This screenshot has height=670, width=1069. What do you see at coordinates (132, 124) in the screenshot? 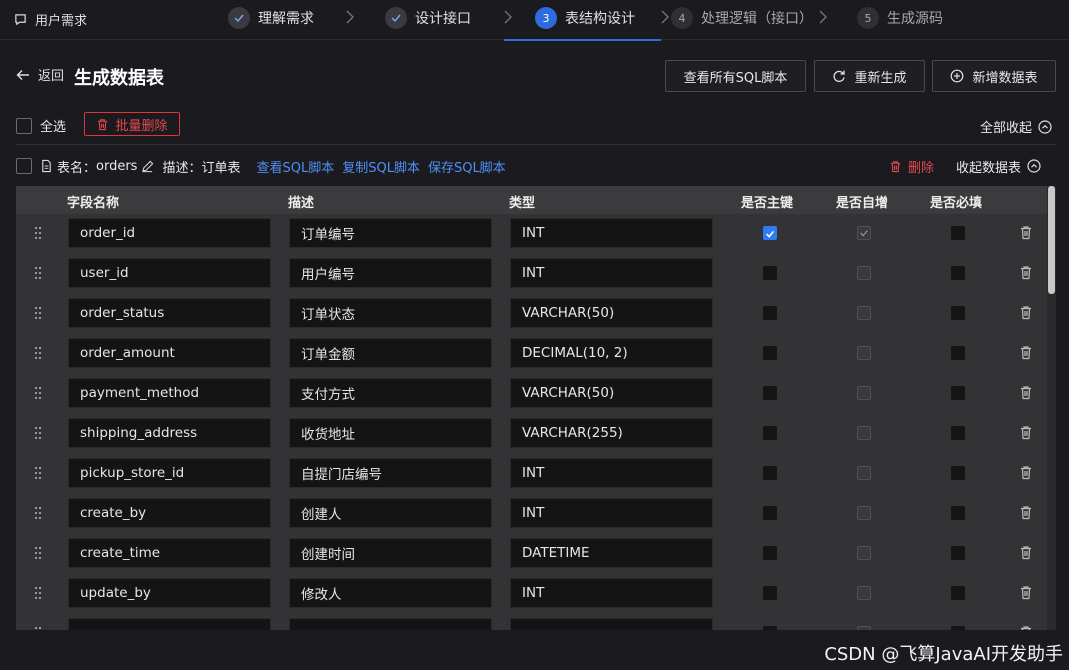
I see `batch-delete-button: 批量删除` at bounding box center [132, 124].